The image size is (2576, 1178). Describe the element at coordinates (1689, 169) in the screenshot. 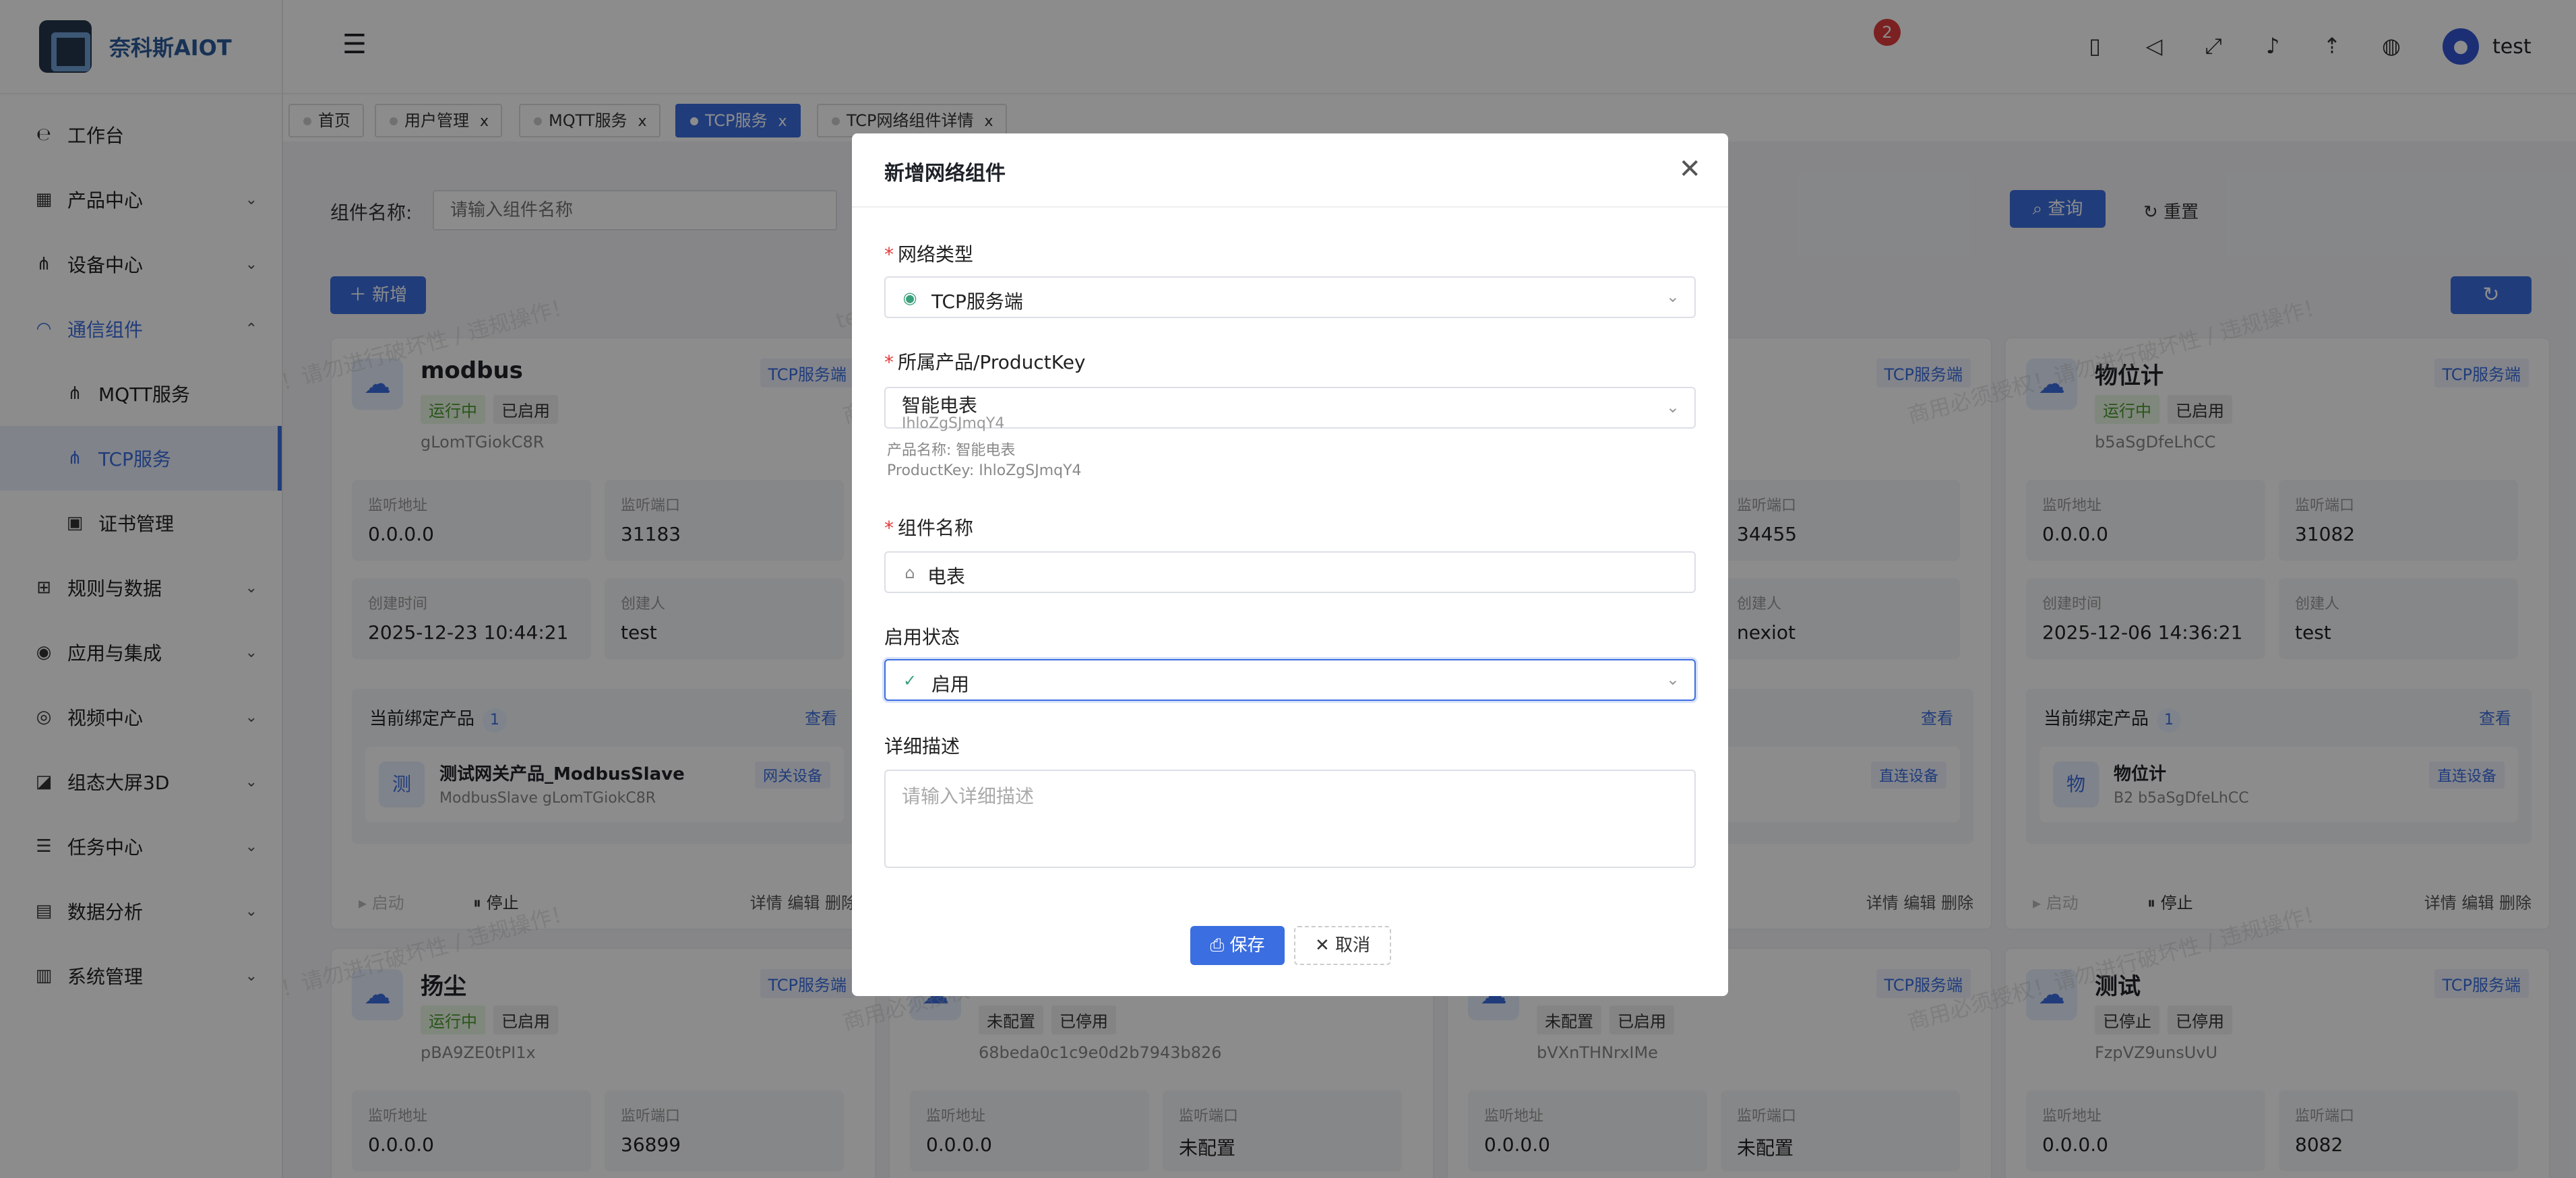

I see `close-icon: ✕` at that location.